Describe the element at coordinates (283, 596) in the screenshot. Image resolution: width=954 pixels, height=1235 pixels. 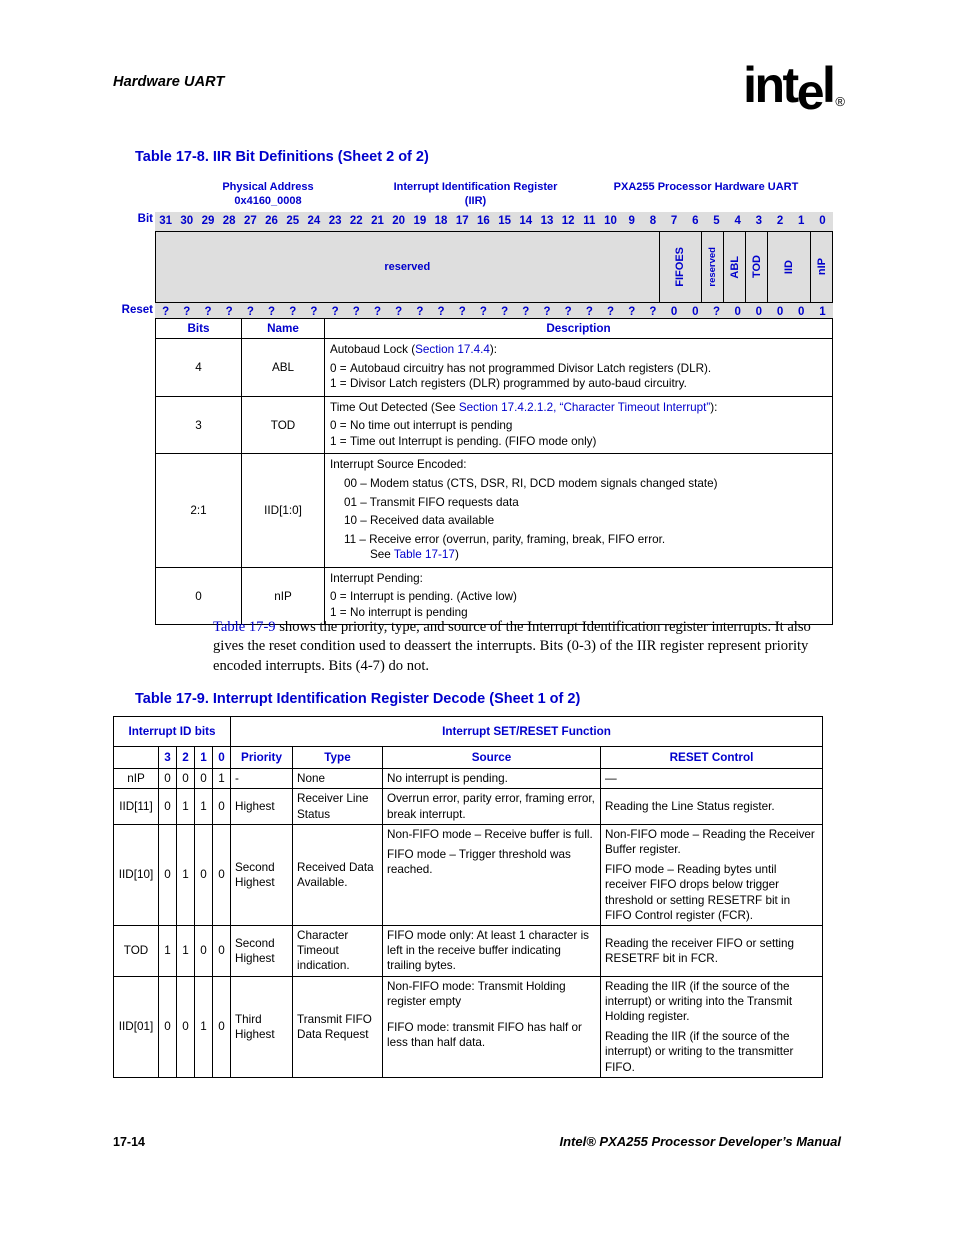
I see `cell-name: nIP` at that location.